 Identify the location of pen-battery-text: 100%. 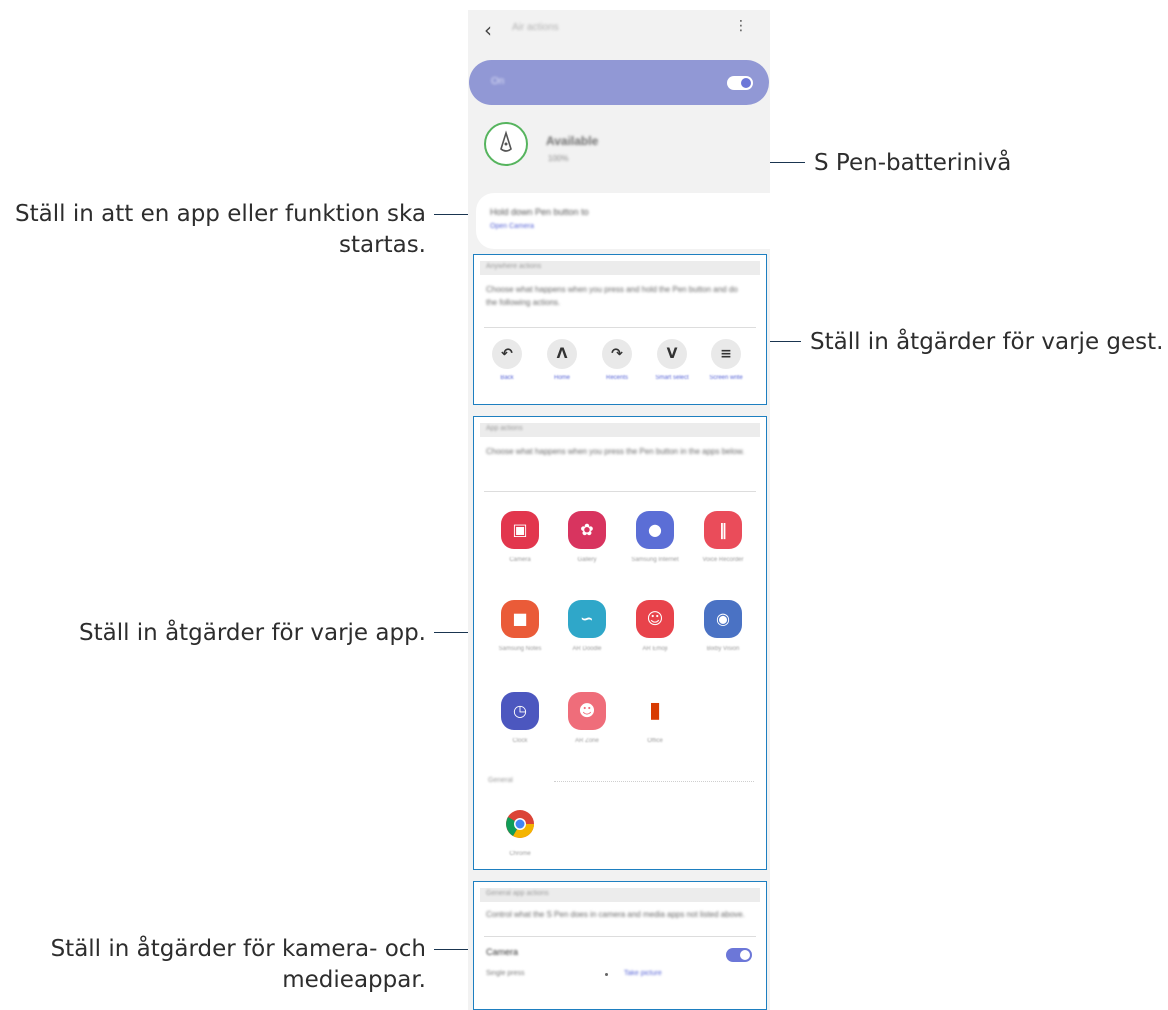
(558, 158).